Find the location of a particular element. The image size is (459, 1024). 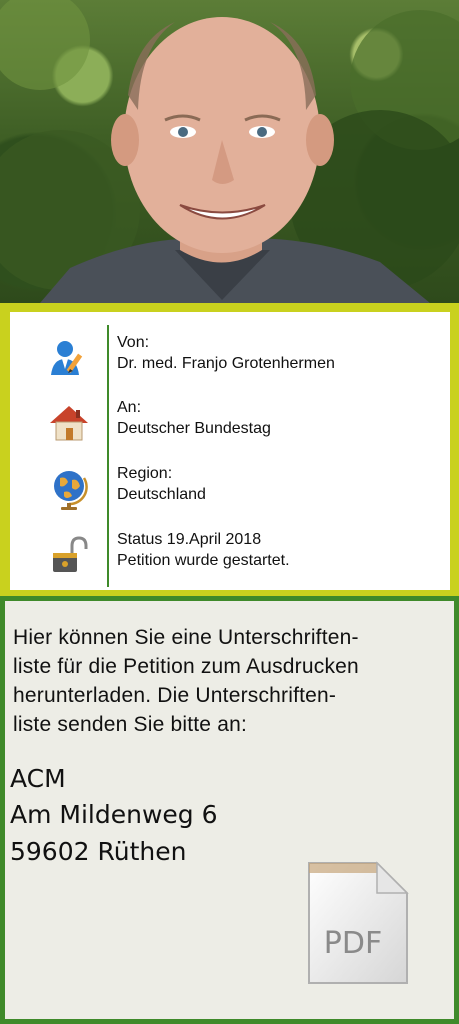

pdf-download-icon: PDF is located at coordinates (357, 923).